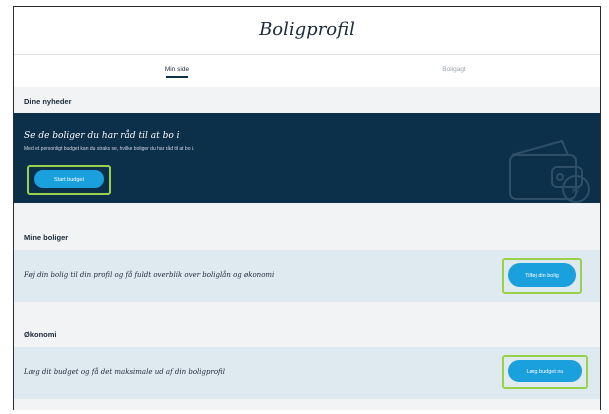  I want to click on page-title: Boligprofil, so click(307, 29).